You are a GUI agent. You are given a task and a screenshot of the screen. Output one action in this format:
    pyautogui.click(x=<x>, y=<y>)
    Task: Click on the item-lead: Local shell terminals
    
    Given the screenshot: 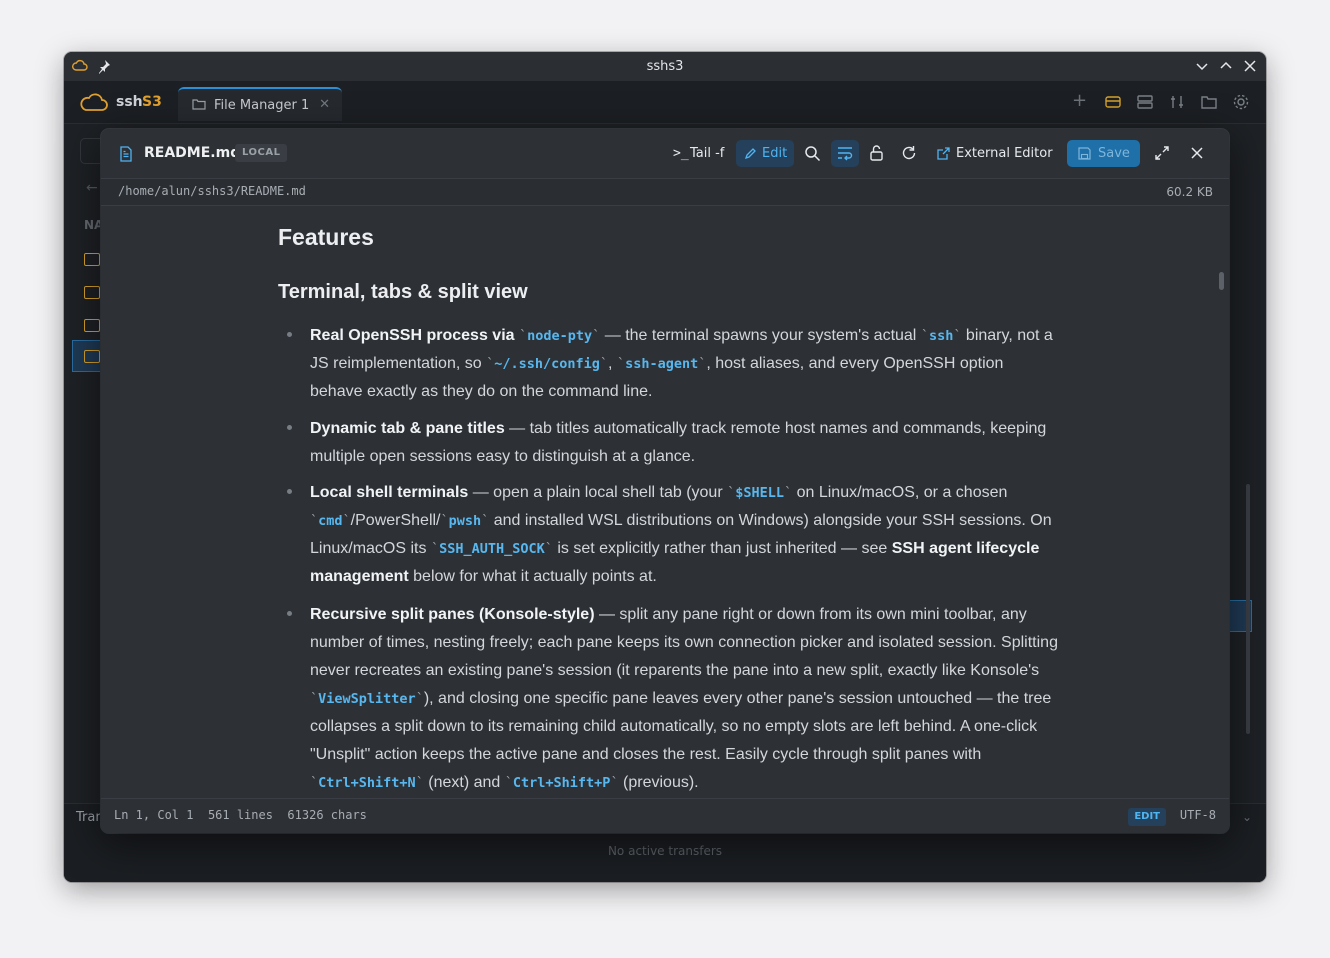 What is the action you would take?
    pyautogui.click(x=389, y=492)
    